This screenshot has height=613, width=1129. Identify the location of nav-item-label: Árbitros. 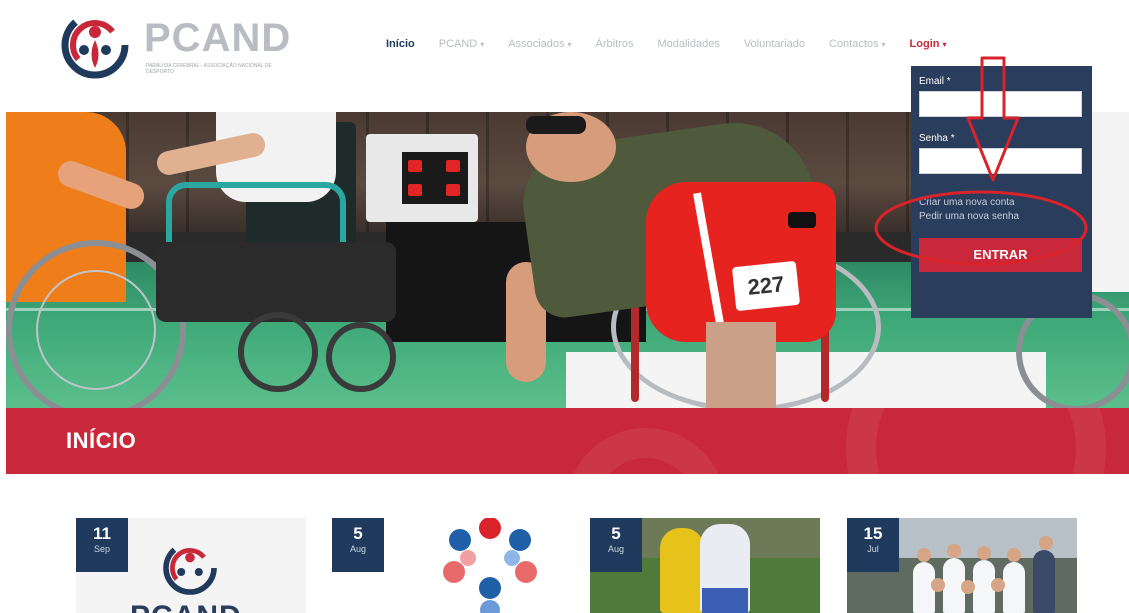
(614, 44).